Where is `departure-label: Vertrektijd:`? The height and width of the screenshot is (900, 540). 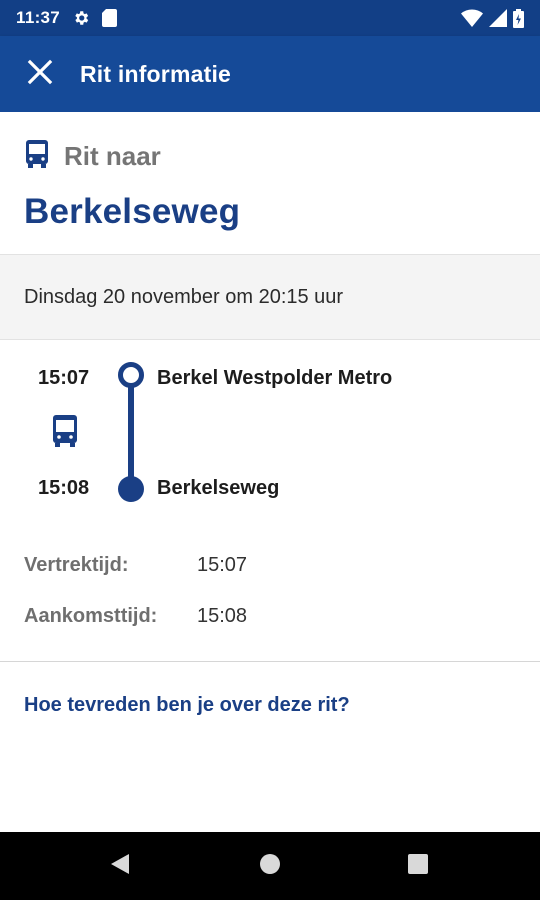 departure-label: Vertrektijd: is located at coordinates (76, 565).